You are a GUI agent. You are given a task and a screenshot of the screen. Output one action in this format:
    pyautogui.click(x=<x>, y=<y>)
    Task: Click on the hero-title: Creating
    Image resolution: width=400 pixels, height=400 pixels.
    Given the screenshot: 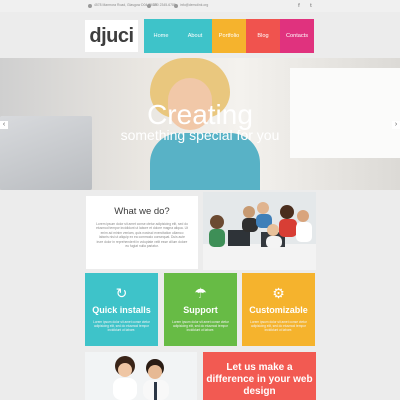 What is the action you would take?
    pyautogui.click(x=200, y=114)
    